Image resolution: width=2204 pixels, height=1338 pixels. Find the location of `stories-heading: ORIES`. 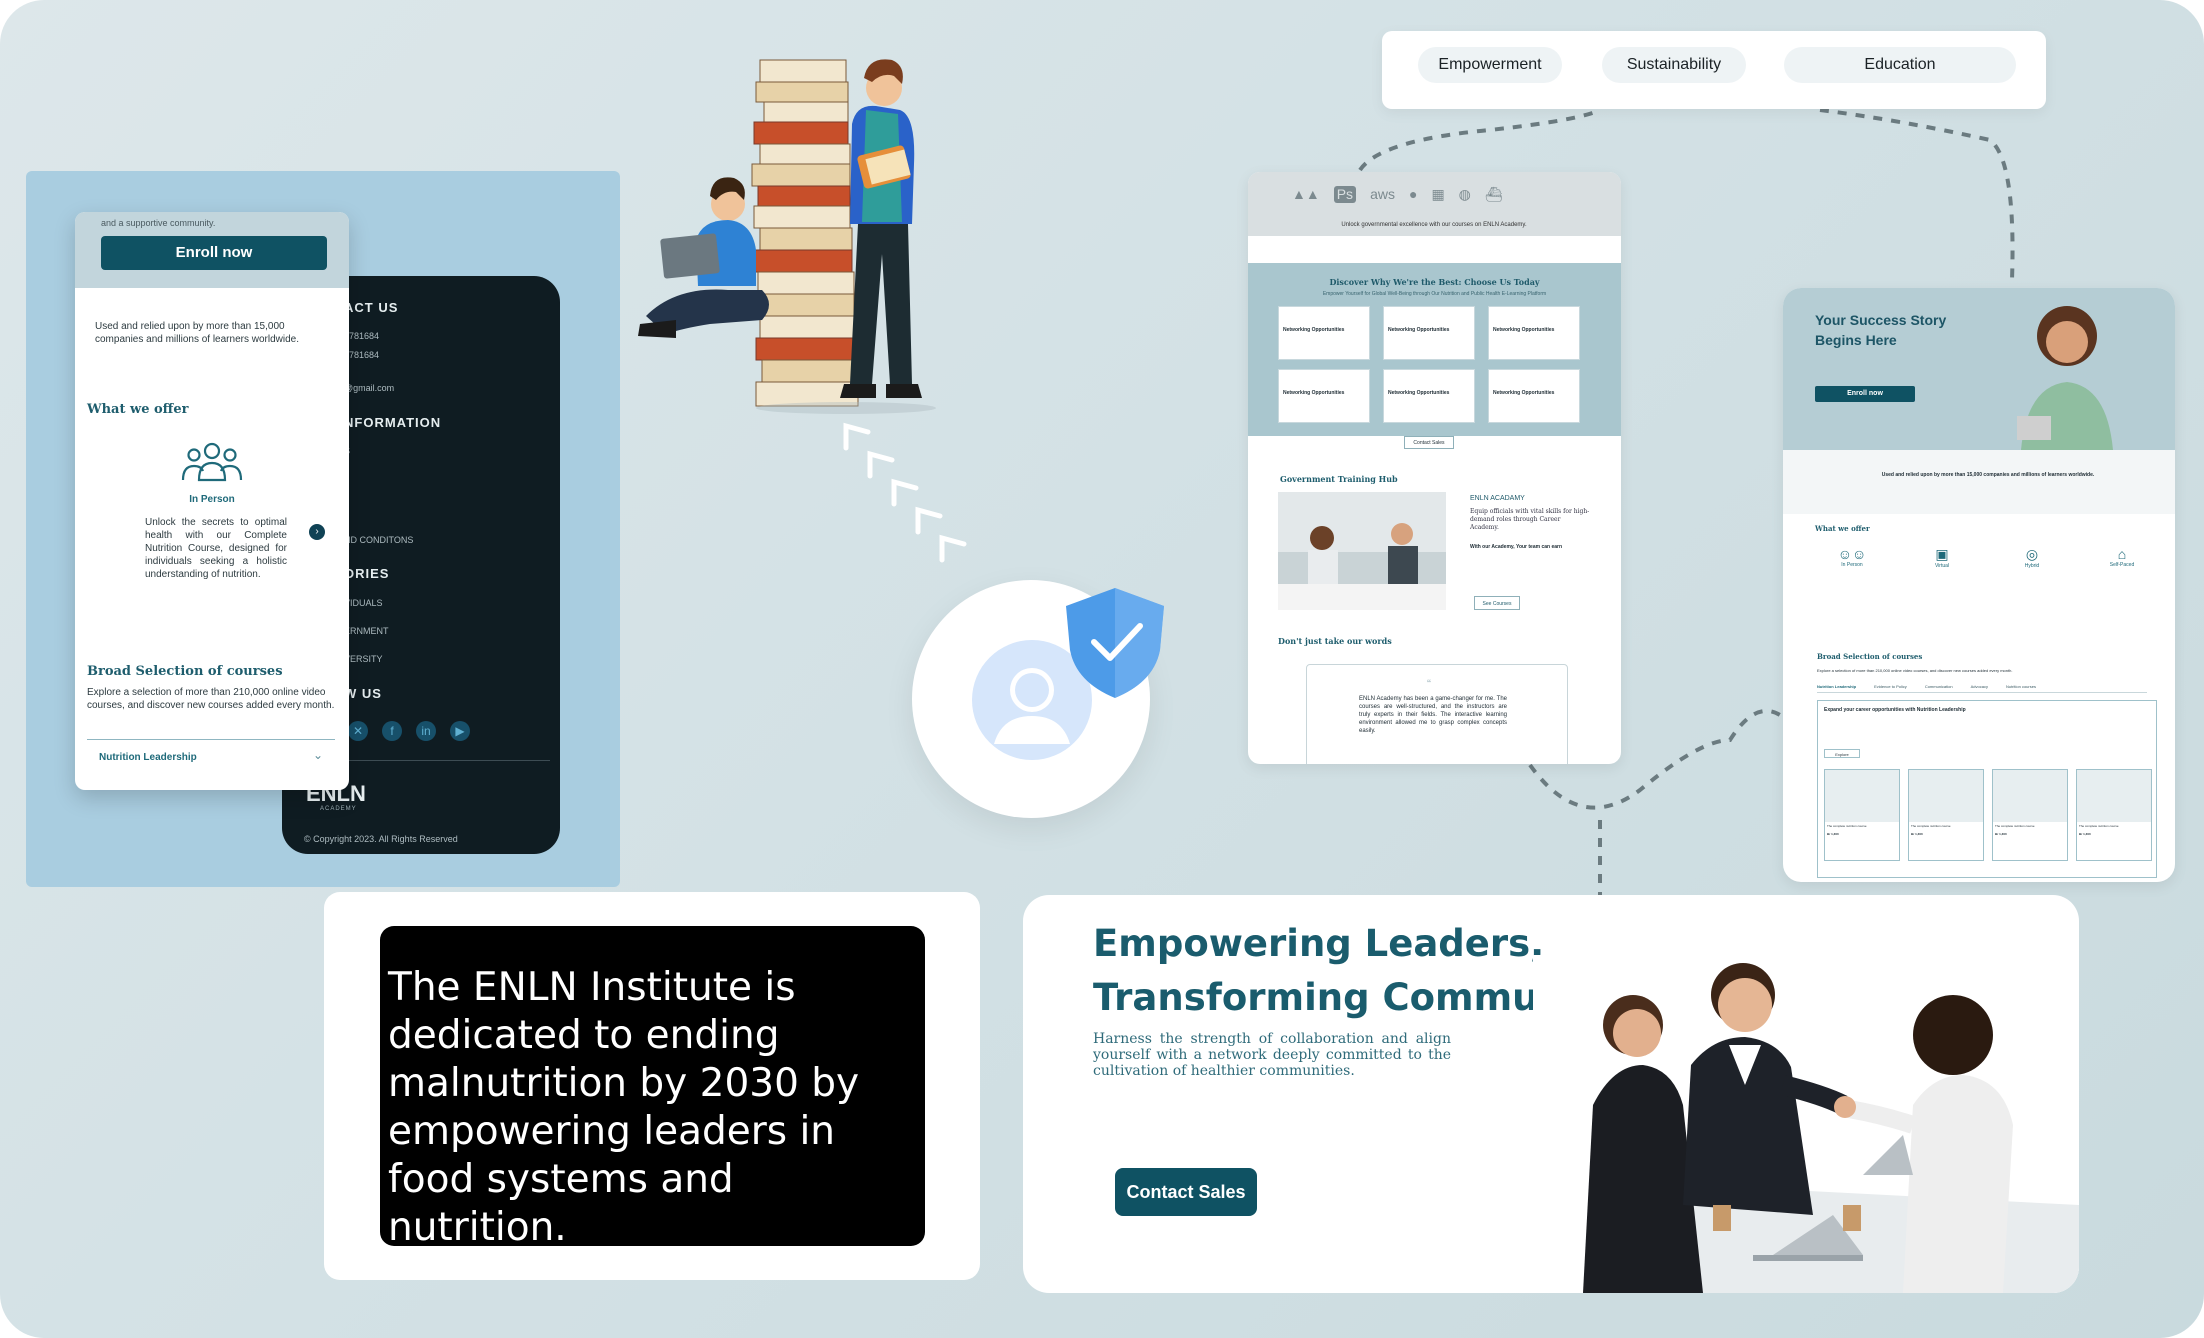

stories-heading: ORIES is located at coordinates (367, 573).